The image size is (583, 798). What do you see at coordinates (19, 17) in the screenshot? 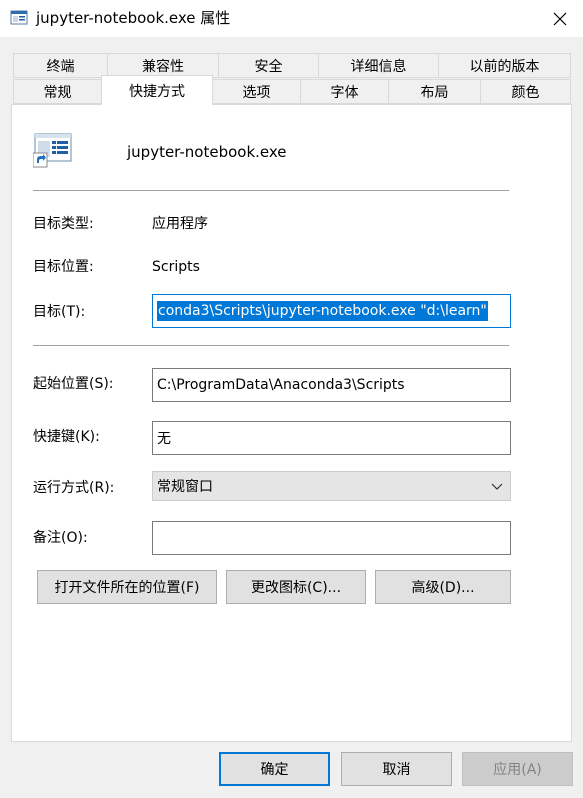
I see `window-app-icon` at bounding box center [19, 17].